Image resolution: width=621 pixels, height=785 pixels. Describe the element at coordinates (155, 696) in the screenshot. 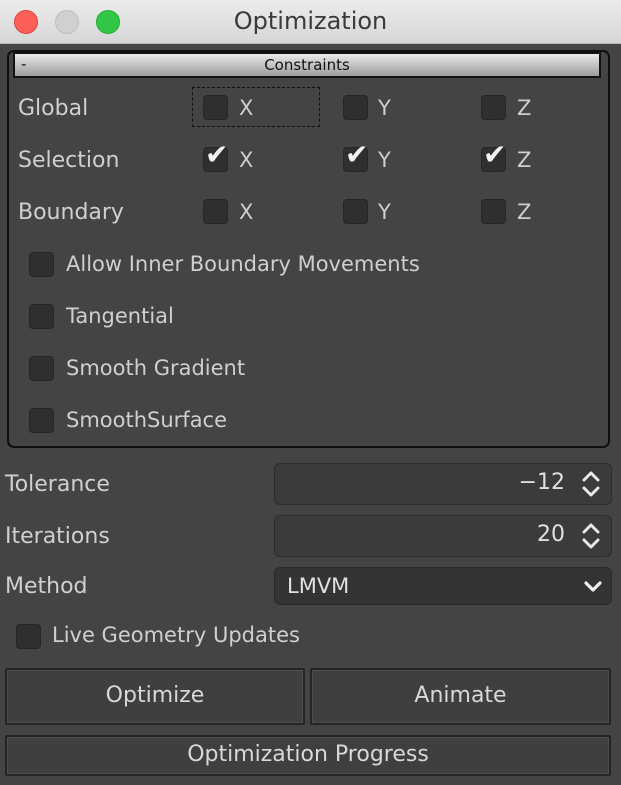

I see `optimize-button: Optimize` at that location.